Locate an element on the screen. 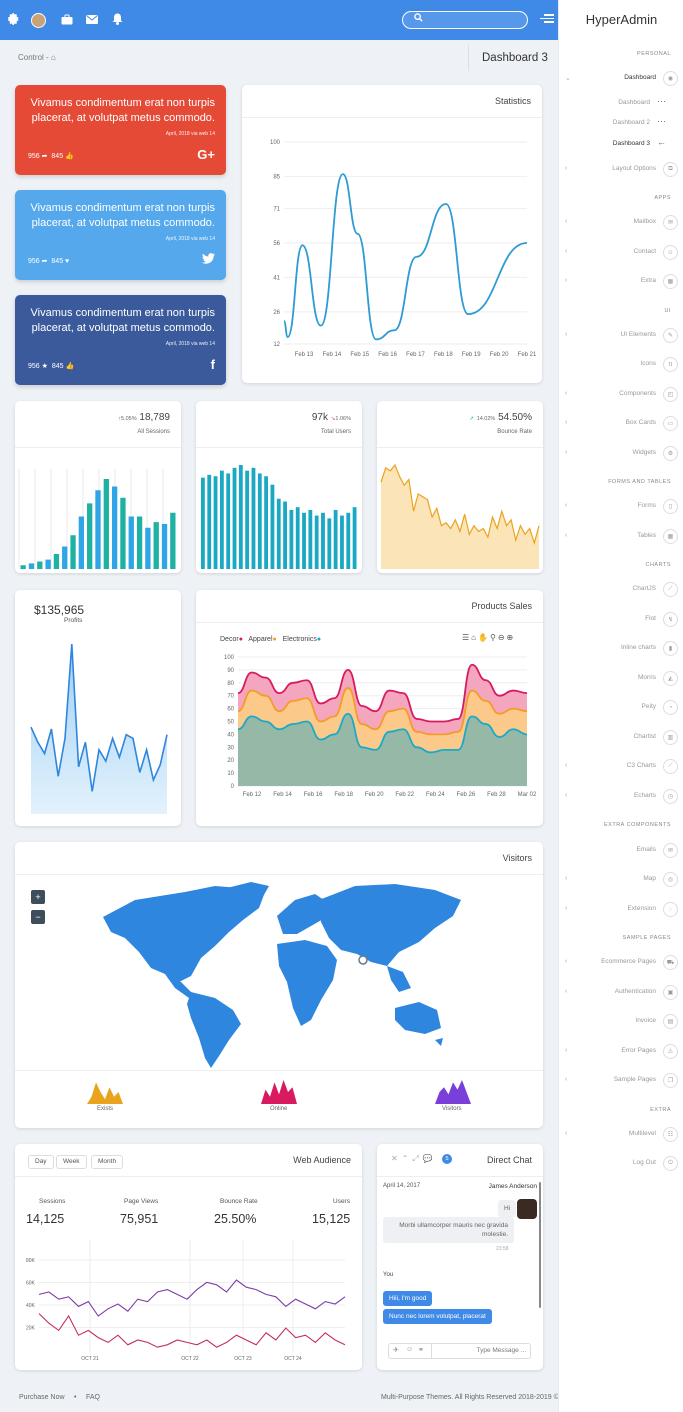  sidebar-item-label: Mailbox is located at coordinates (644, 221).